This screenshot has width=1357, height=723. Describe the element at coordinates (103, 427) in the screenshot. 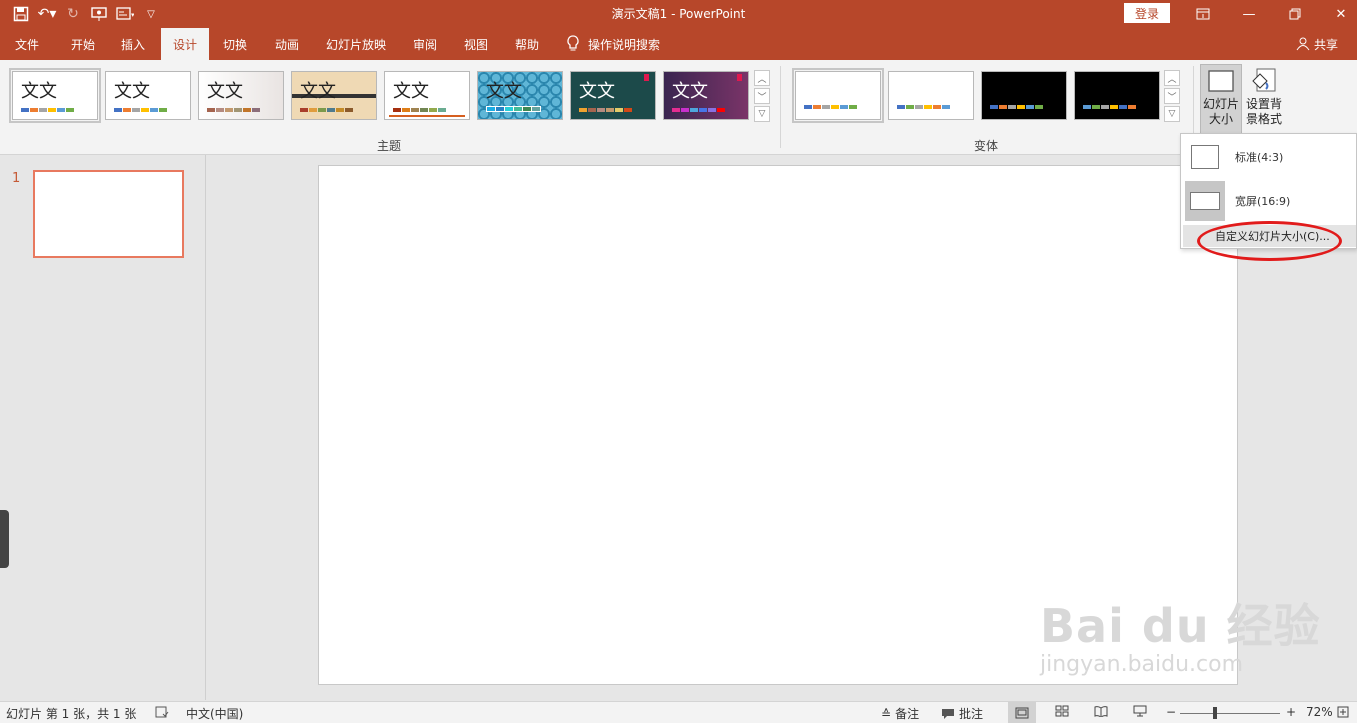

I see `slide-thumbnails-pane: 1` at that location.